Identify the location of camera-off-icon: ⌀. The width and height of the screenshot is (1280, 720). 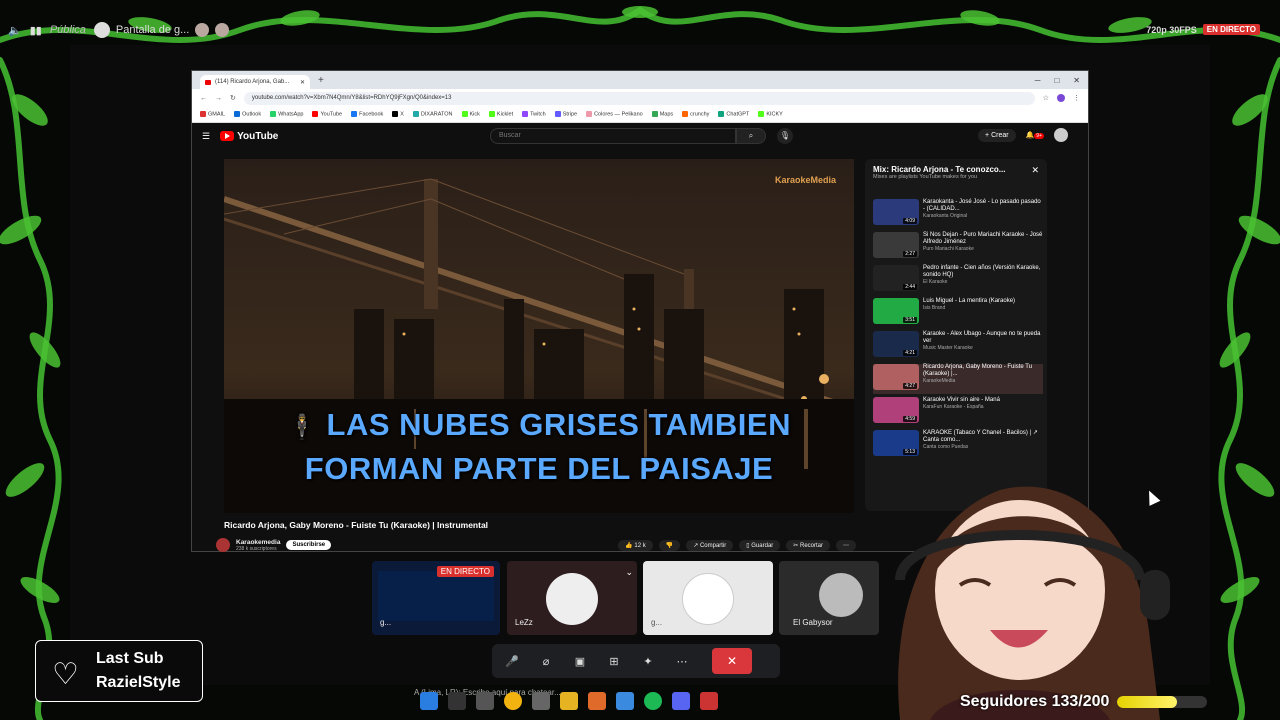
(546, 661).